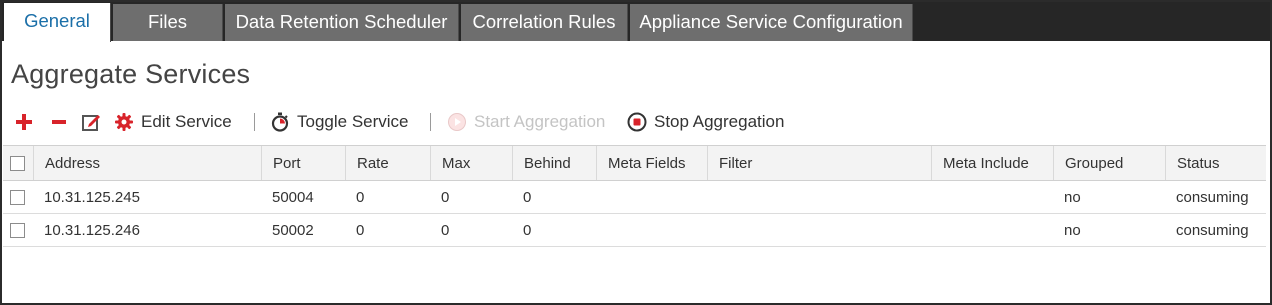  I want to click on toggle-service-button: Toggle Service, so click(339, 122).